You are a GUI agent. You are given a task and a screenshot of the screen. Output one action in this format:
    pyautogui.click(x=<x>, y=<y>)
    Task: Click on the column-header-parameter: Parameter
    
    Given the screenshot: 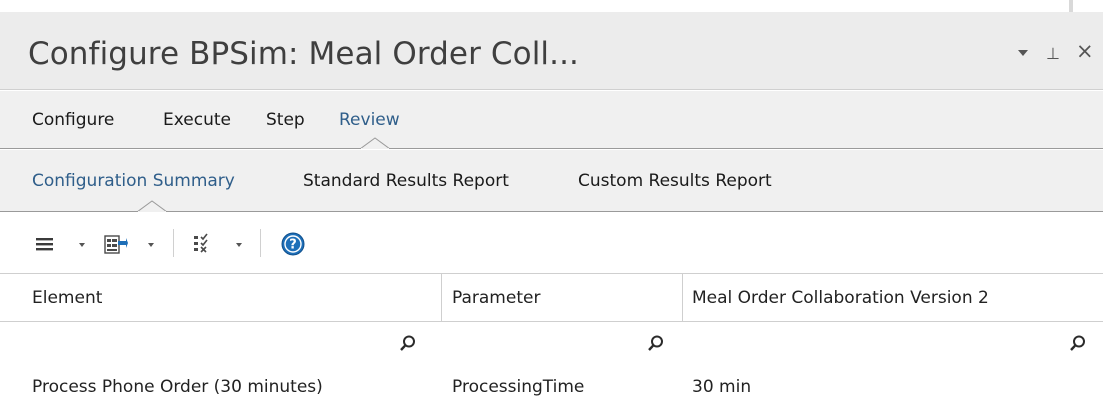 What is the action you would take?
    pyautogui.click(x=496, y=298)
    